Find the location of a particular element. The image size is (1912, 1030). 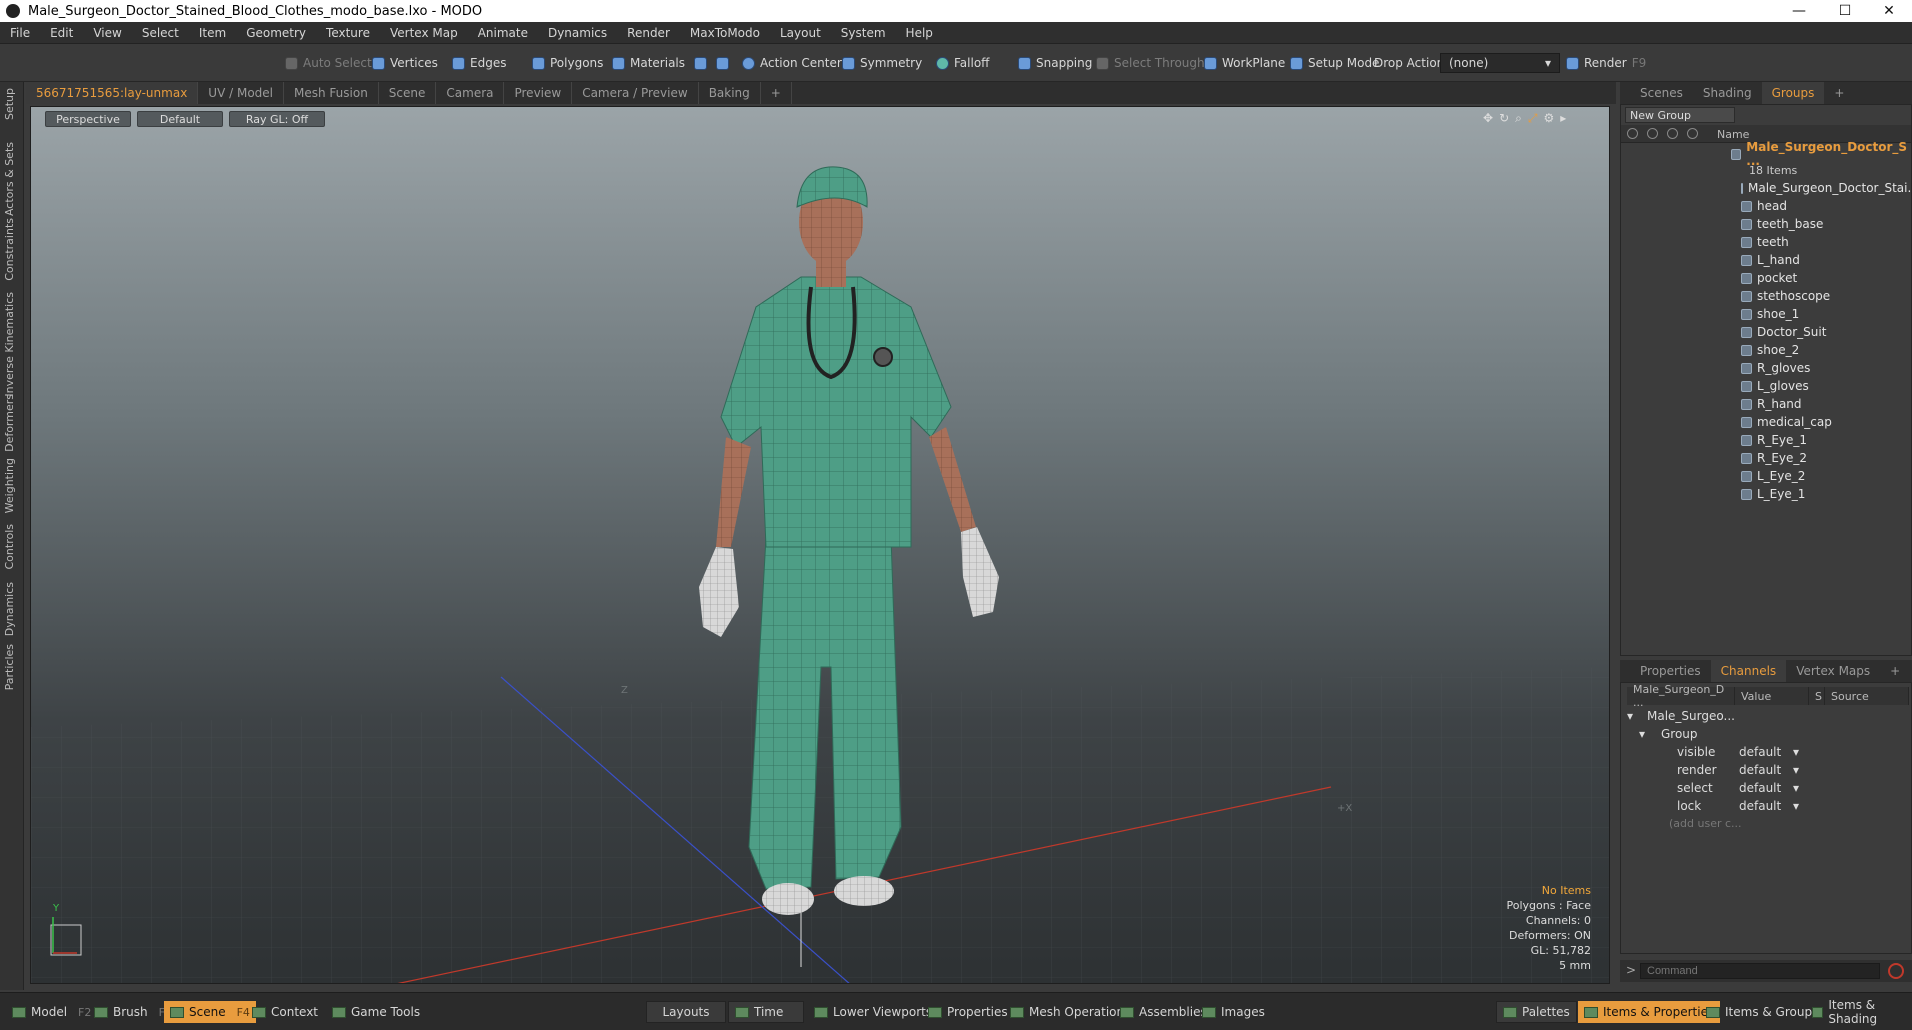

pan-icon: ✥ is located at coordinates (1488, 118).